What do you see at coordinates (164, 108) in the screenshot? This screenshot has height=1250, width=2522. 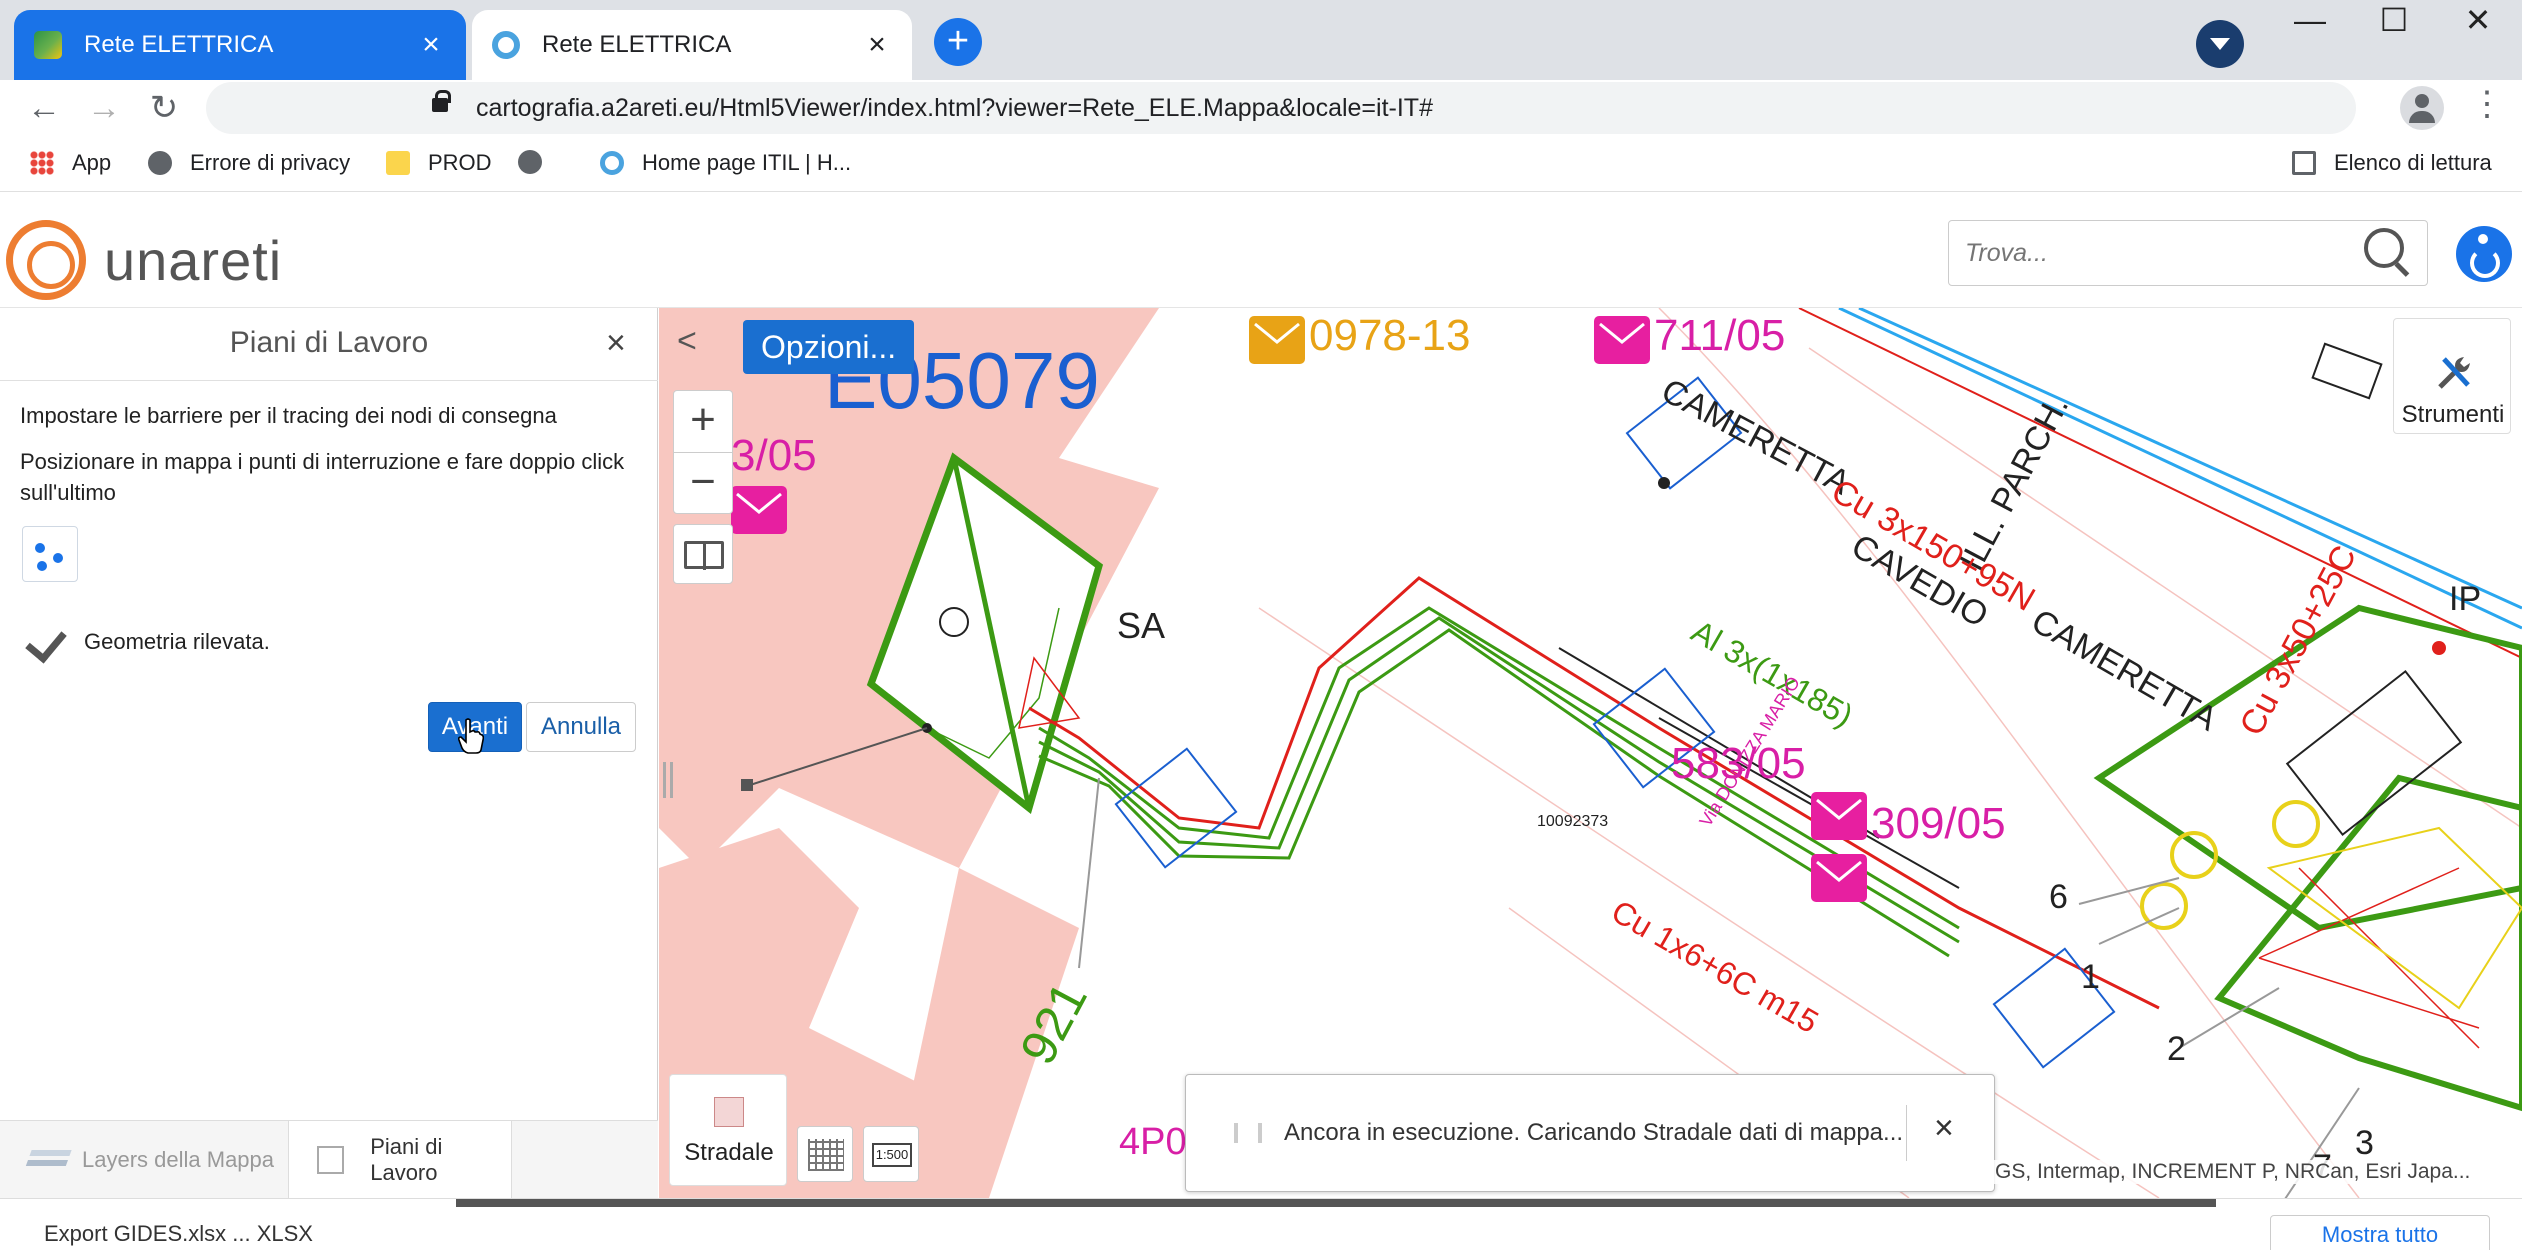 I see `reload-button: ↻` at bounding box center [164, 108].